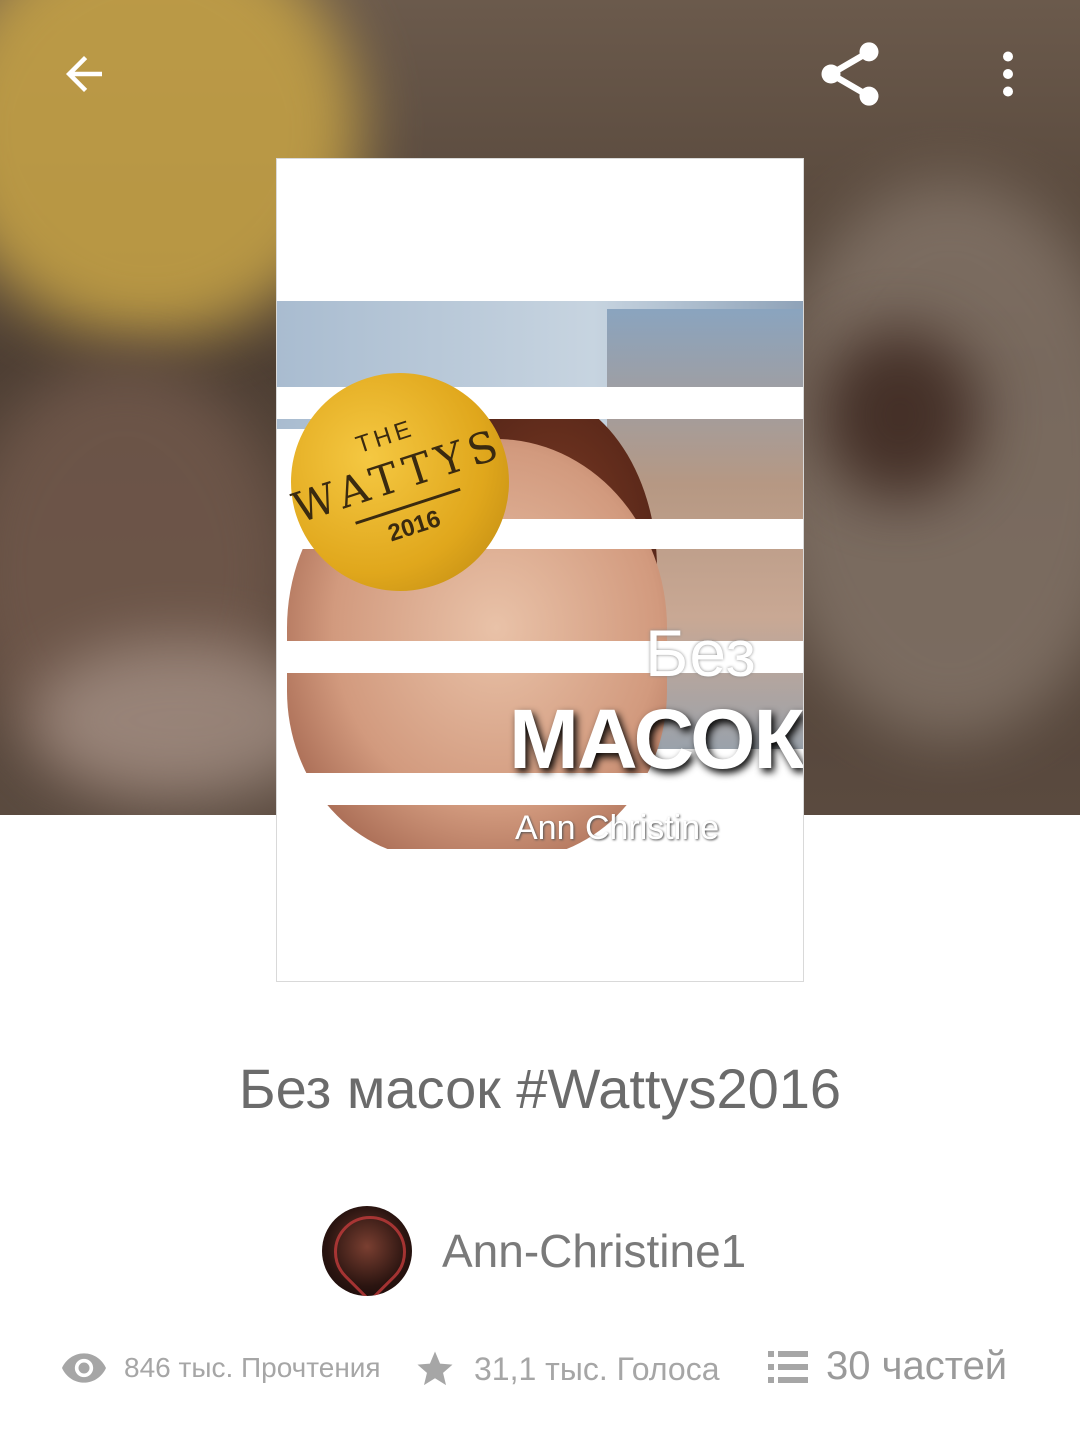 The image size is (1080, 1440). What do you see at coordinates (435, 1369) in the screenshot?
I see `star-icon` at bounding box center [435, 1369].